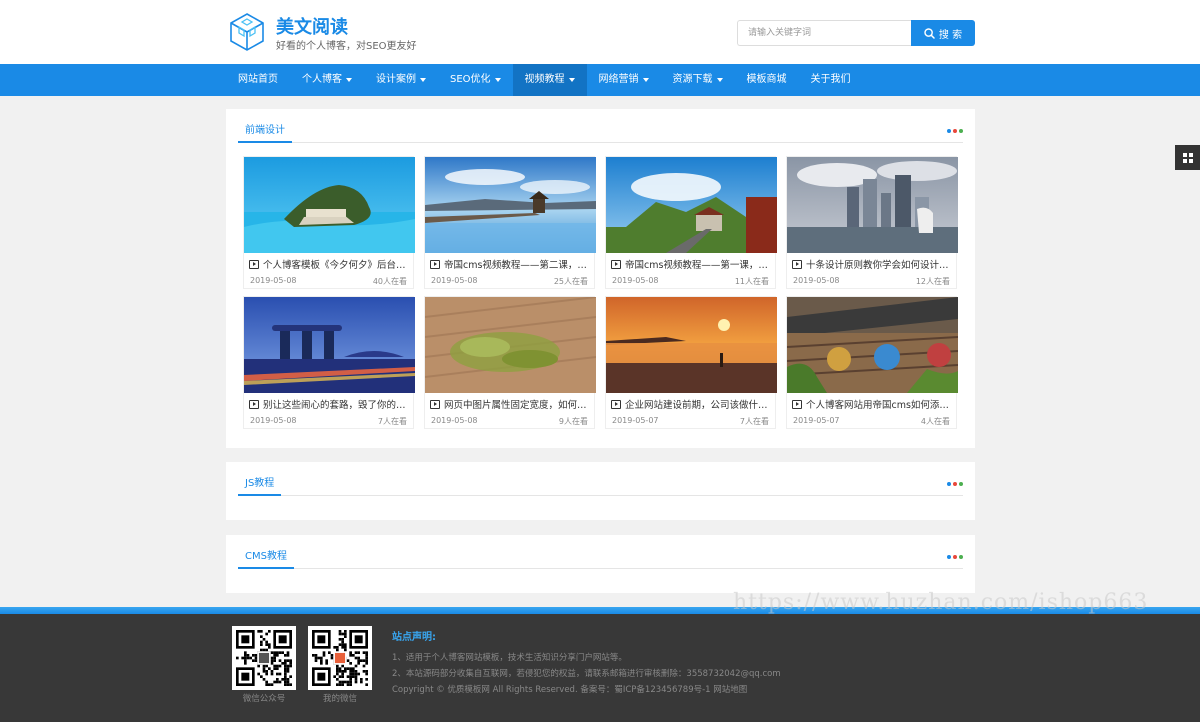 This screenshot has height=722, width=1200. Describe the element at coordinates (260, 485) in the screenshot. I see `section-title: JS教程` at that location.